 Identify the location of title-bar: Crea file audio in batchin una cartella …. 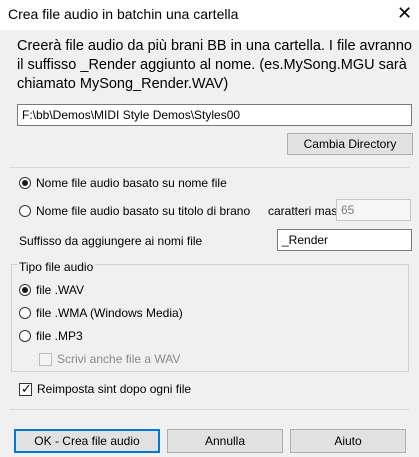
(209, 15).